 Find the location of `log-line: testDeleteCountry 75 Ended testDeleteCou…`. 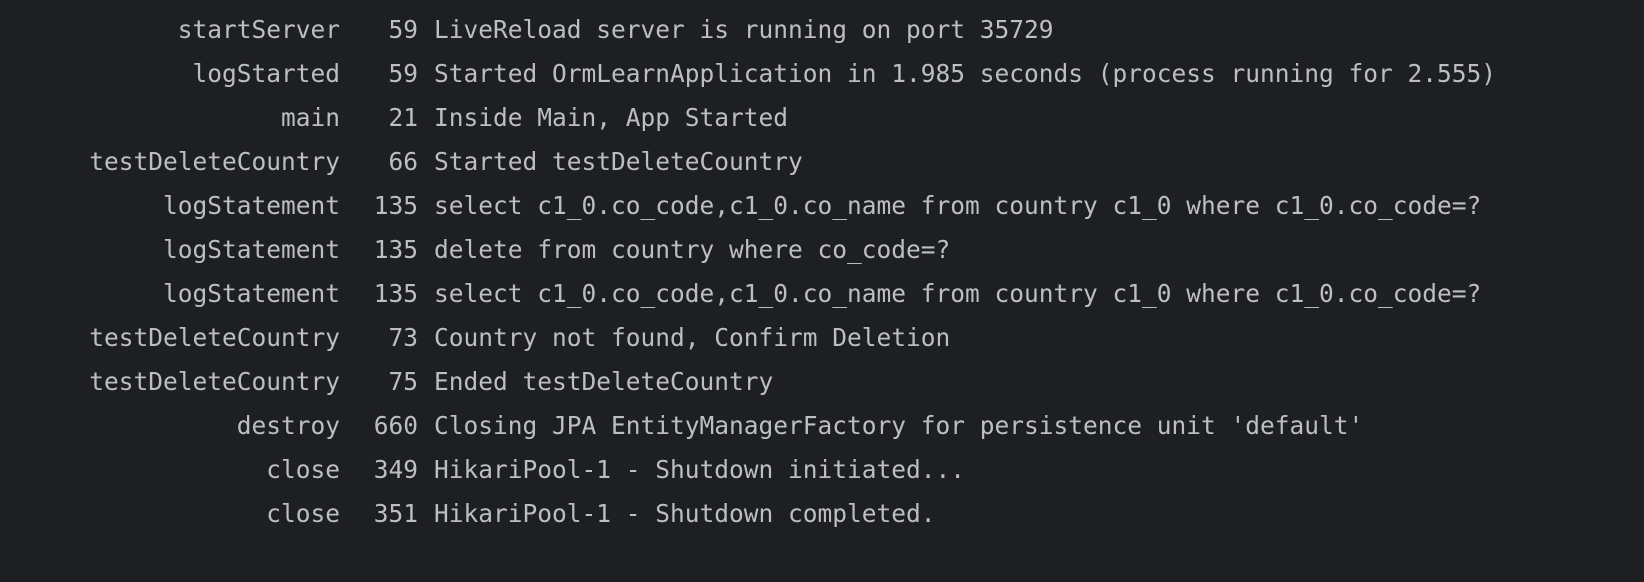

log-line: testDeleteCountry 75 Ended testDeleteCou… is located at coordinates (822, 382).